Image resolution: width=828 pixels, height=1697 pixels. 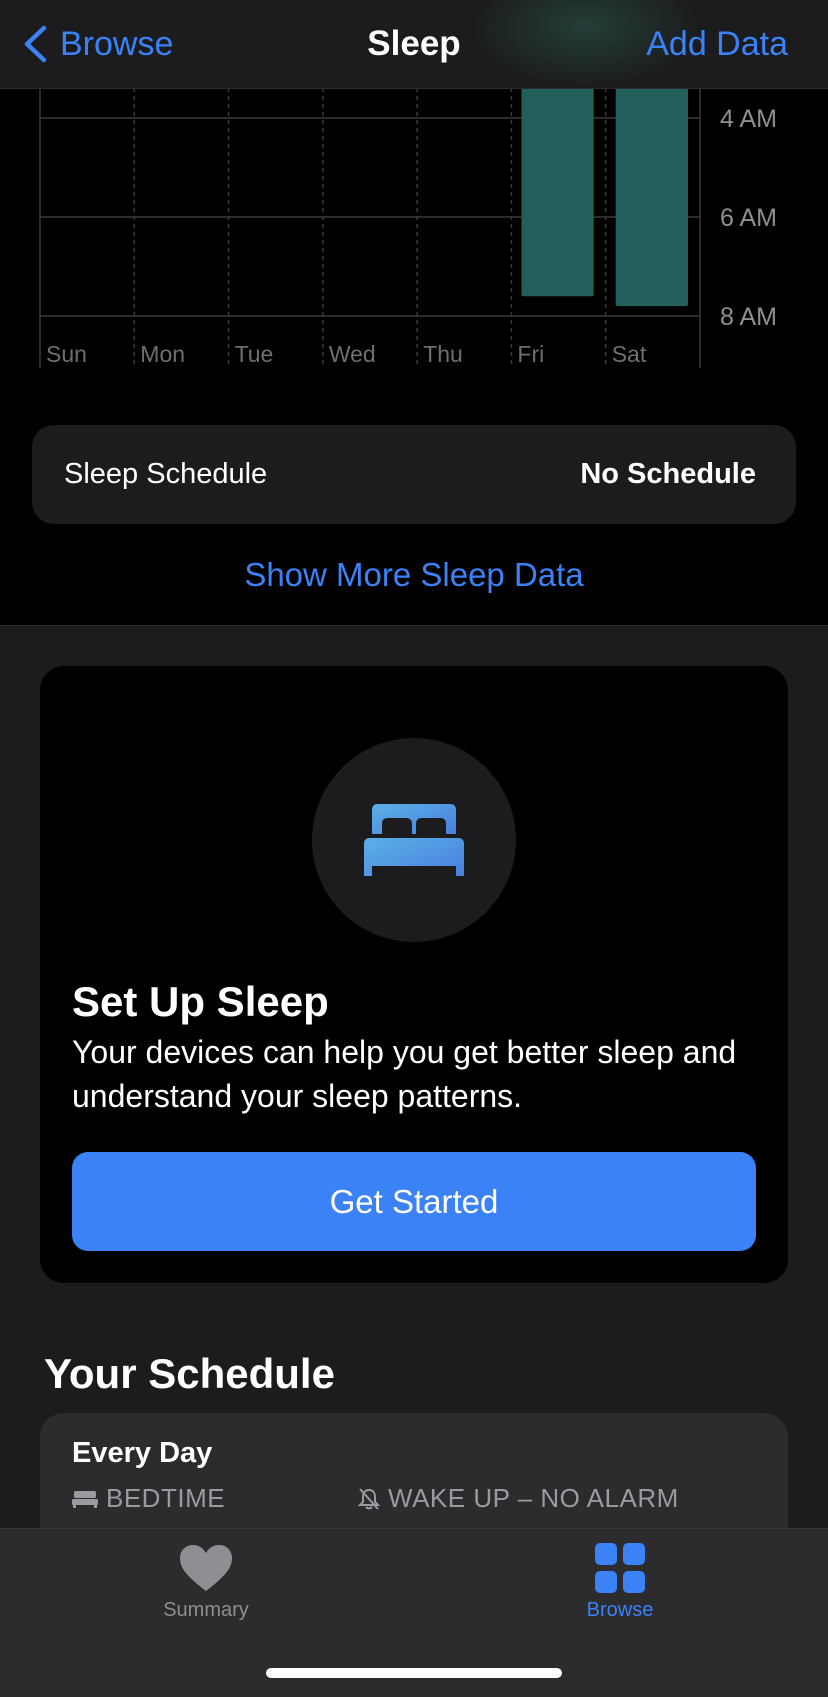 I want to click on bell-slash-icon, so click(x=369, y=1498).